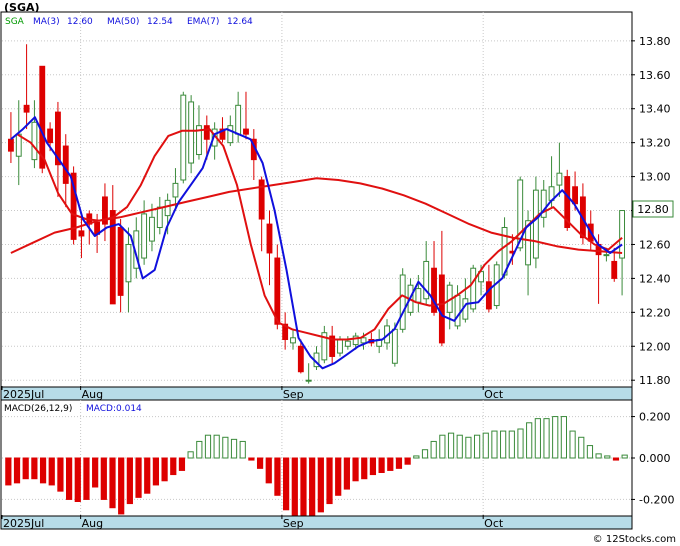 The image size is (680, 546). Describe the element at coordinates (123, 22) in the screenshot. I see `legend-label: MA(50)` at that location.